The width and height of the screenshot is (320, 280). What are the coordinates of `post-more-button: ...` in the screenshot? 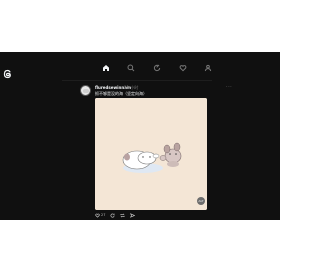 It's located at (229, 86).